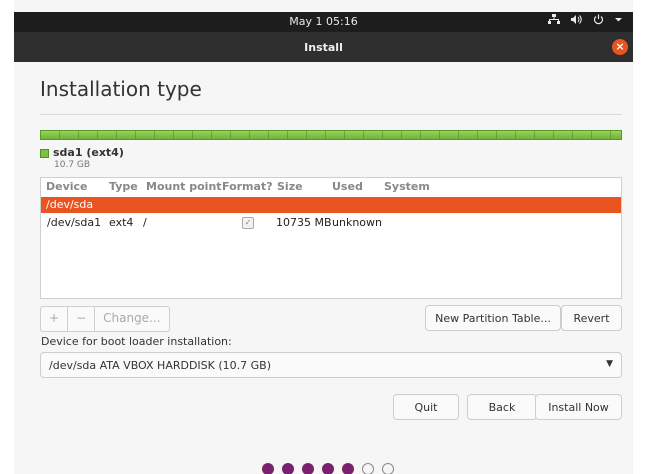  I want to click on type-cell: ext4, so click(121, 222).